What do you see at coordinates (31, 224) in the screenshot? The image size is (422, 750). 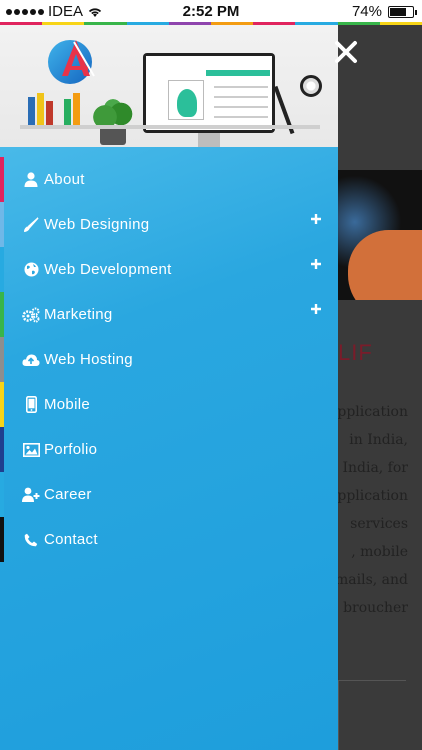 I see `paint-brush-icon` at bounding box center [31, 224].